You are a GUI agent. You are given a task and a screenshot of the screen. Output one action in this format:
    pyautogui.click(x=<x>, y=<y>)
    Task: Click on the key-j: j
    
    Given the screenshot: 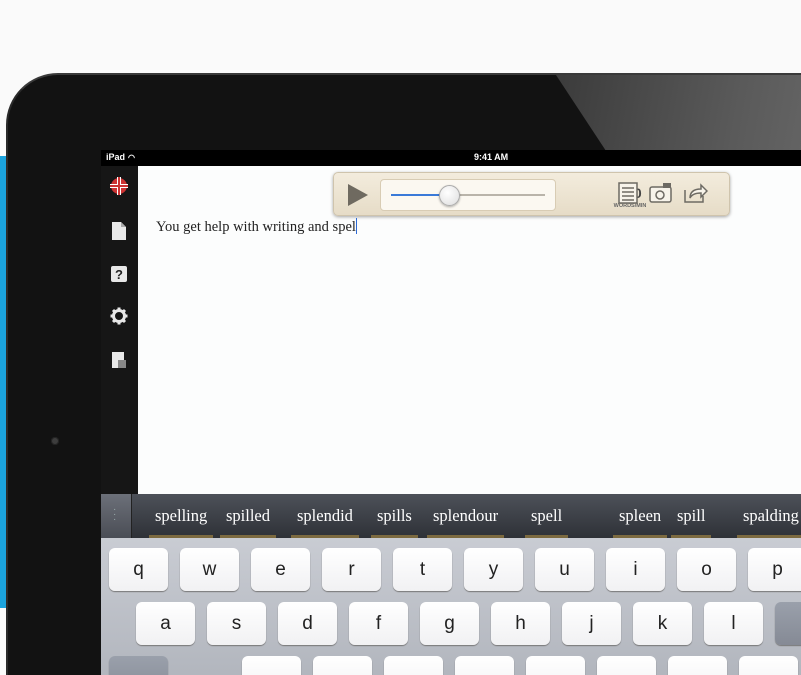 What is the action you would take?
    pyautogui.click(x=591, y=623)
    